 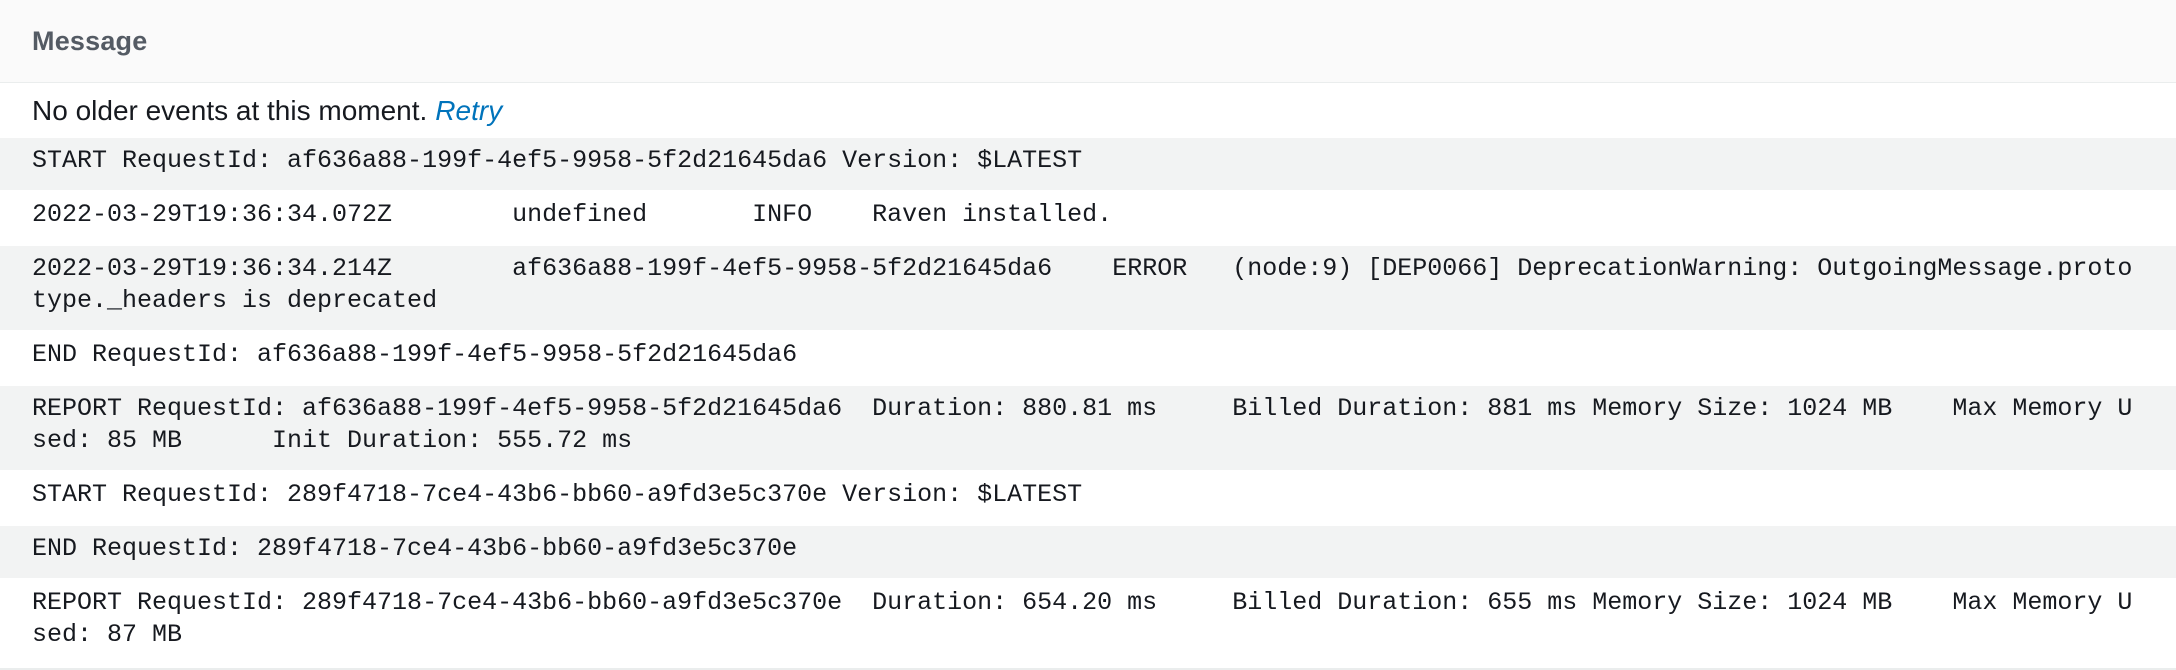 I want to click on no-older-events-notice: No older events at this moment. Retry, so click(x=1088, y=110).